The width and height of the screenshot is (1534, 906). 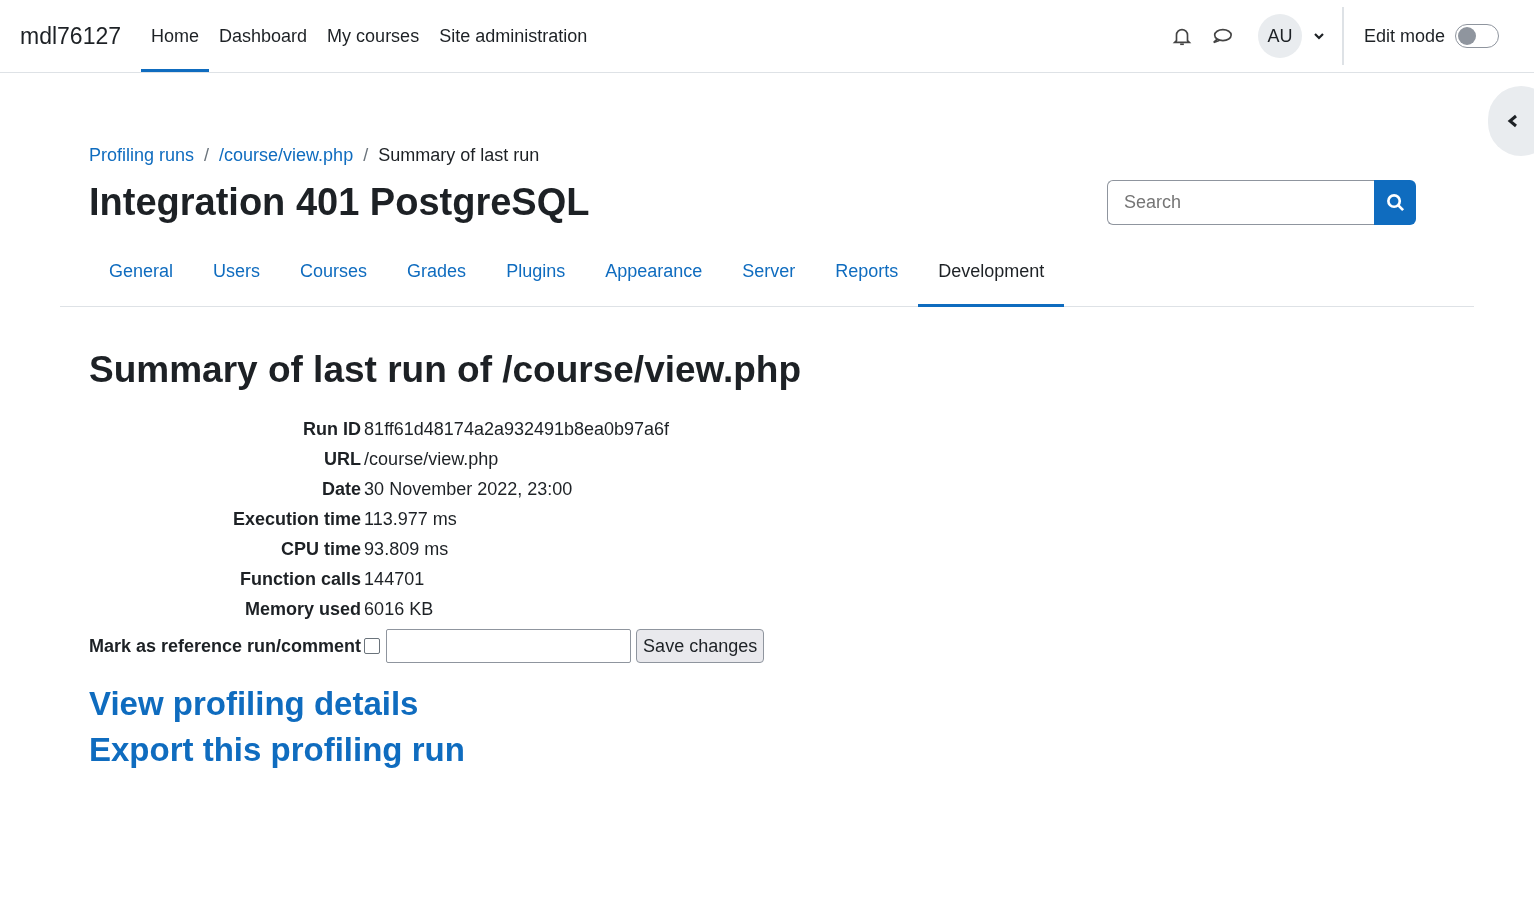 I want to click on field-label: Mark as reference run/comment, so click(x=225, y=646).